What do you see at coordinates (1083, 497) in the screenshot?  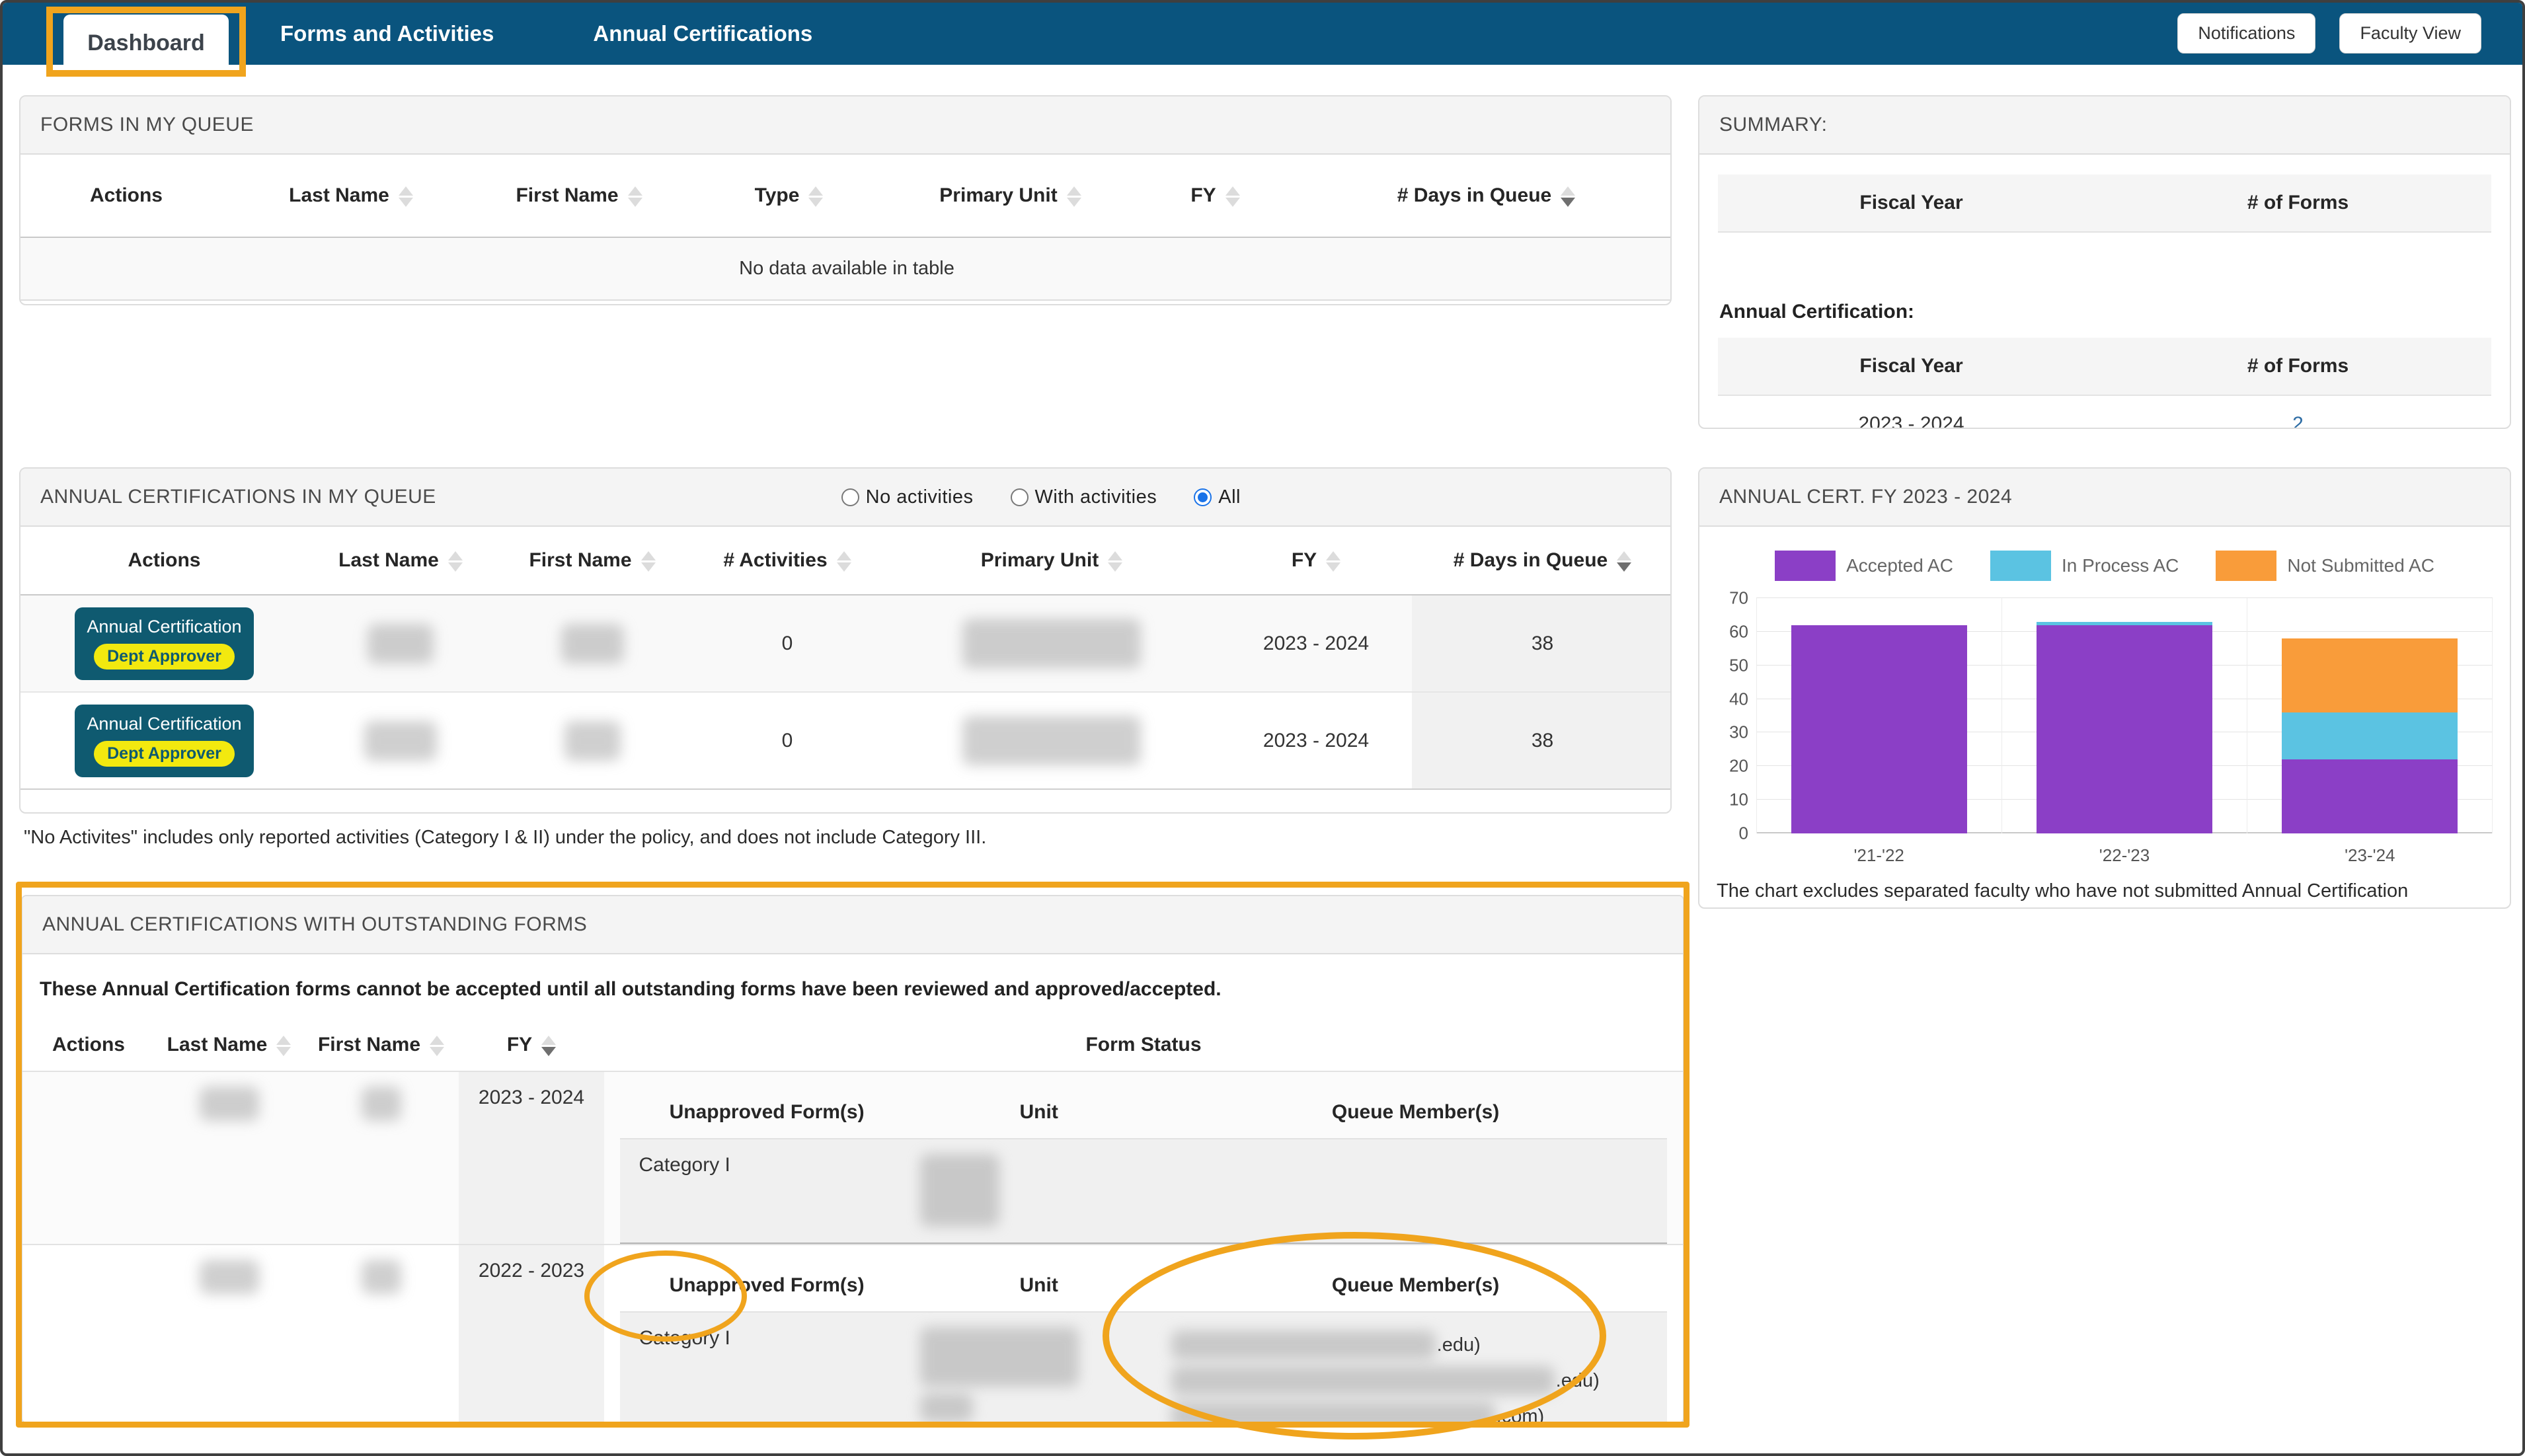 I see `radio-with-activities: With activities` at bounding box center [1083, 497].